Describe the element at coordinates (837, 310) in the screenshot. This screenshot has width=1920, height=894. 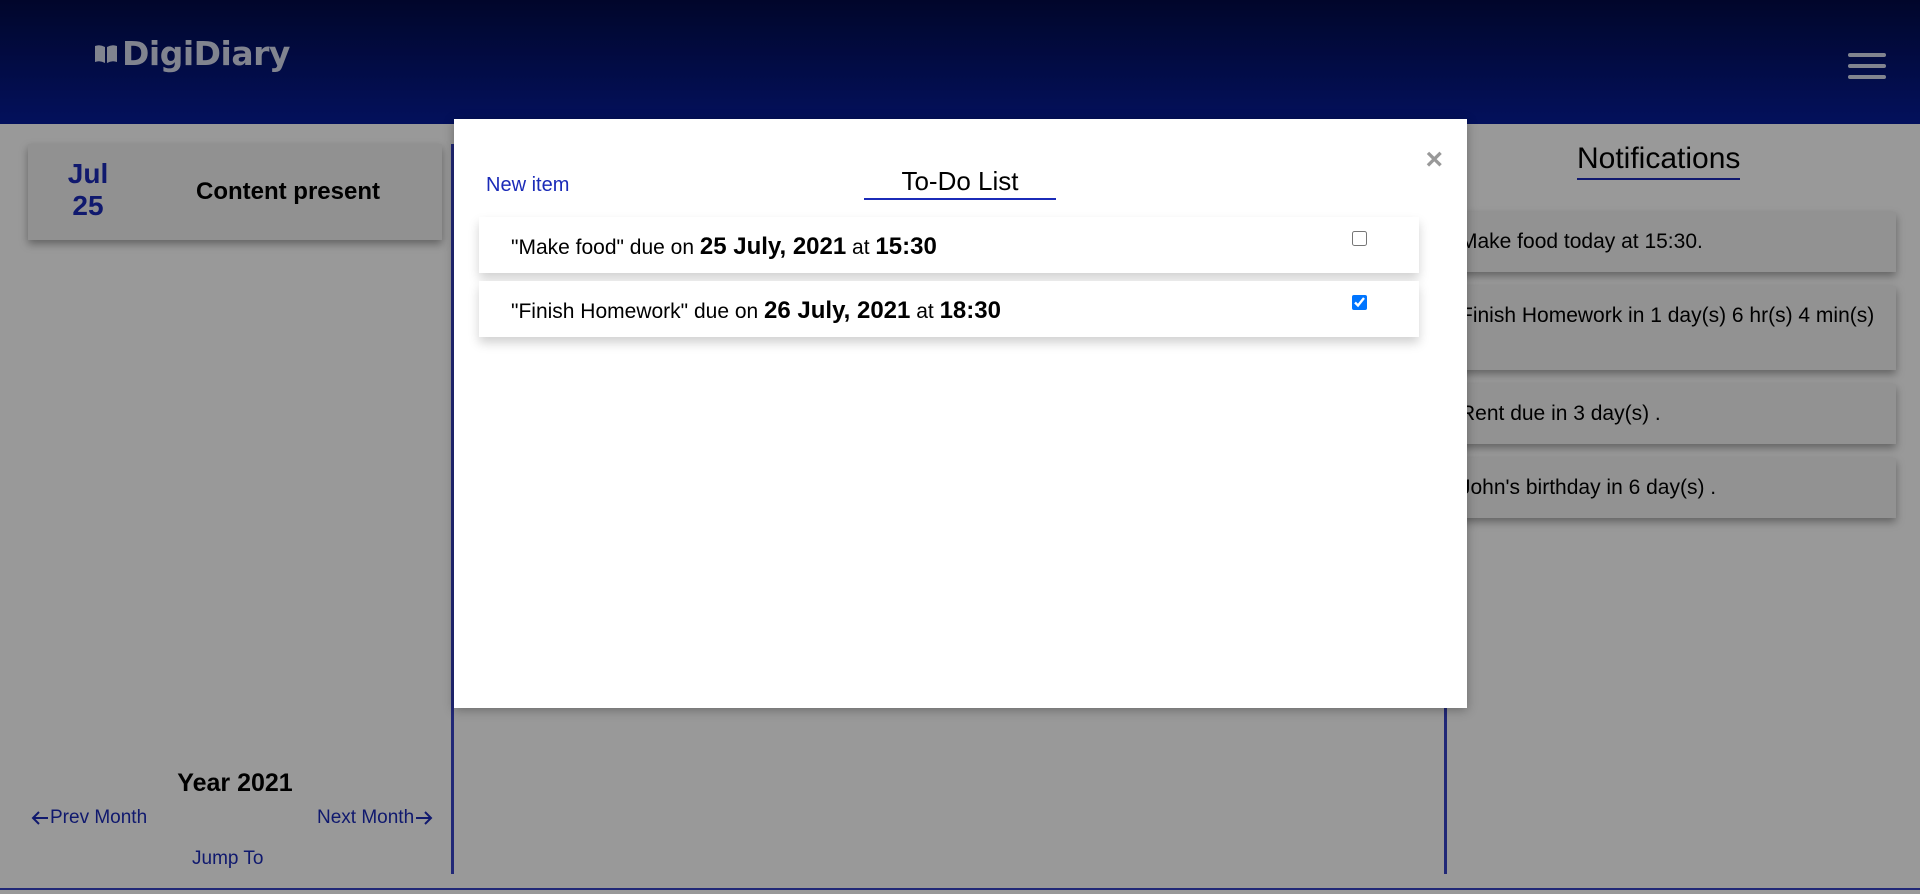
I see `todo-date: 26 July, 2021` at that location.